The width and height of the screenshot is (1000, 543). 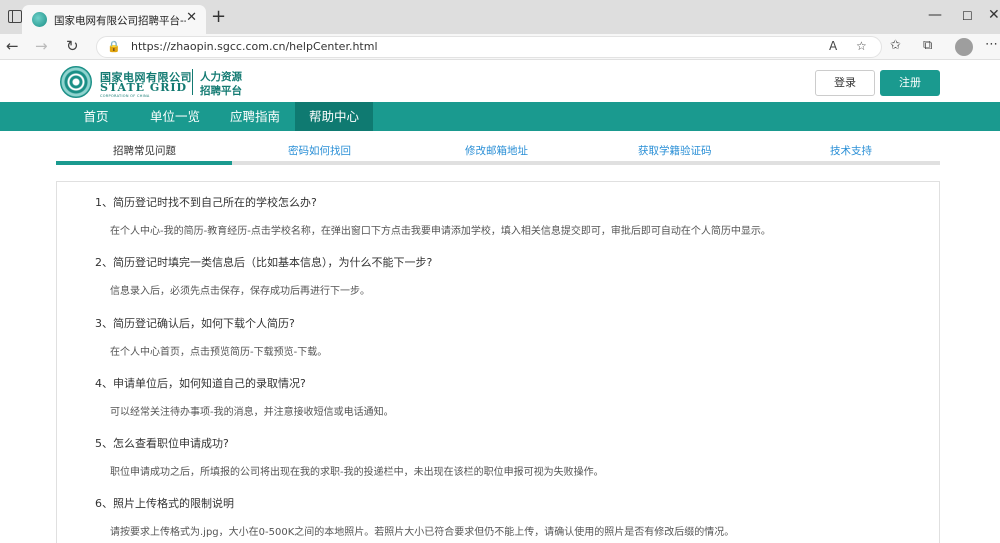 I want to click on lock-icon: 🔒, so click(x=114, y=46).